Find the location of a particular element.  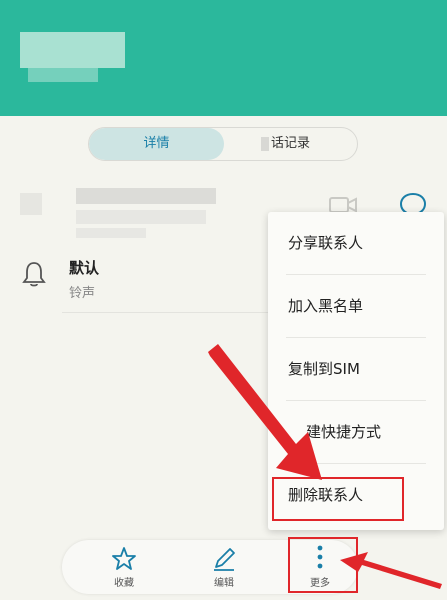

favorite-label: 收藏 is located at coordinates (124, 583).